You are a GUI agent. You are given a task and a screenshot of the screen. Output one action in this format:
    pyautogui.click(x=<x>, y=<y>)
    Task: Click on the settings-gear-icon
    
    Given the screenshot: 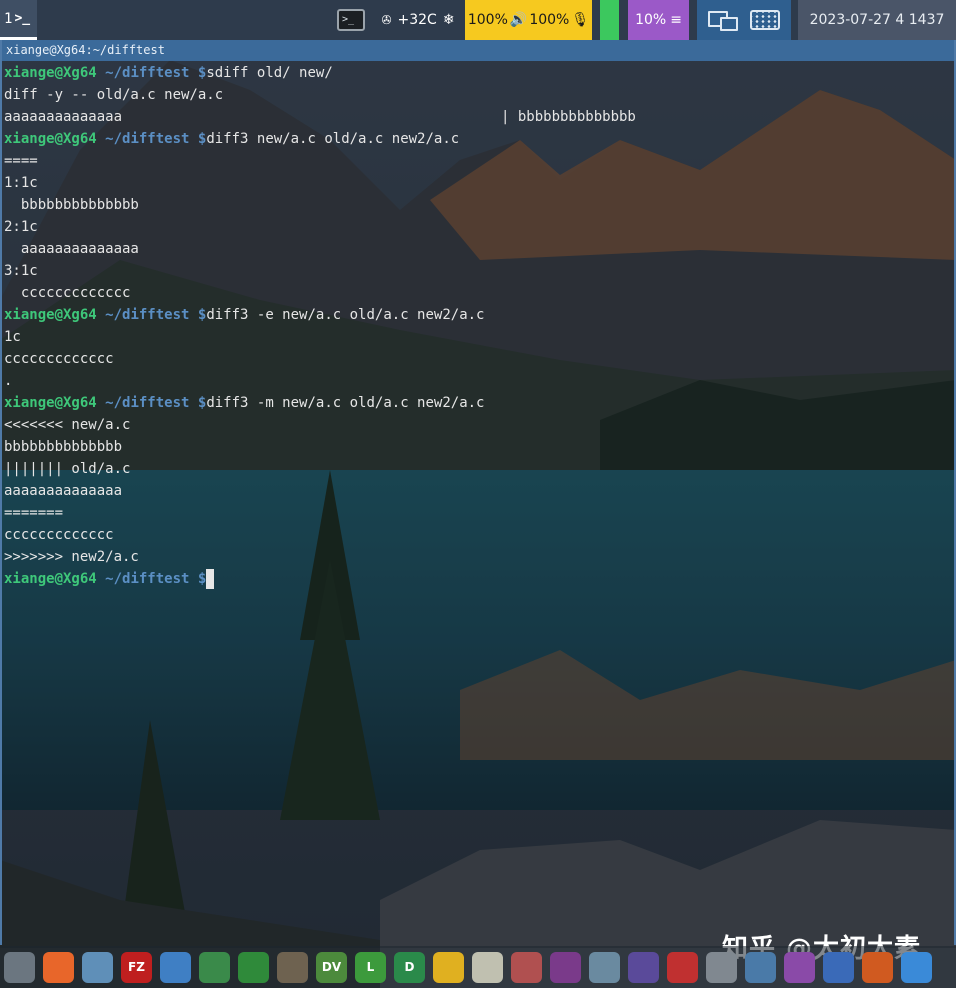 What is the action you would take?
    pyautogui.click(x=721, y=967)
    